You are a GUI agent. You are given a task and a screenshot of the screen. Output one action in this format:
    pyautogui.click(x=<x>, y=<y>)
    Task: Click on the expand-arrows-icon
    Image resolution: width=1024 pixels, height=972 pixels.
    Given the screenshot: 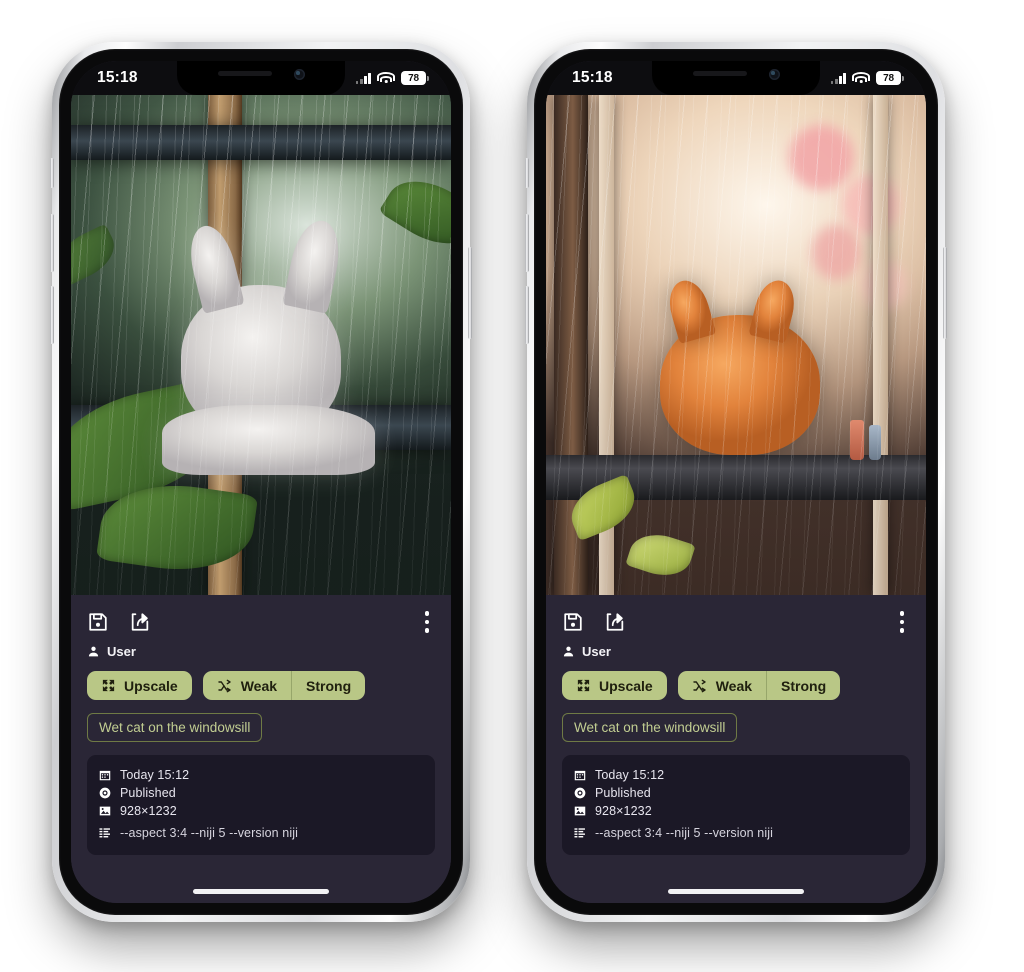 What is the action you would take?
    pyautogui.click(x=583, y=685)
    